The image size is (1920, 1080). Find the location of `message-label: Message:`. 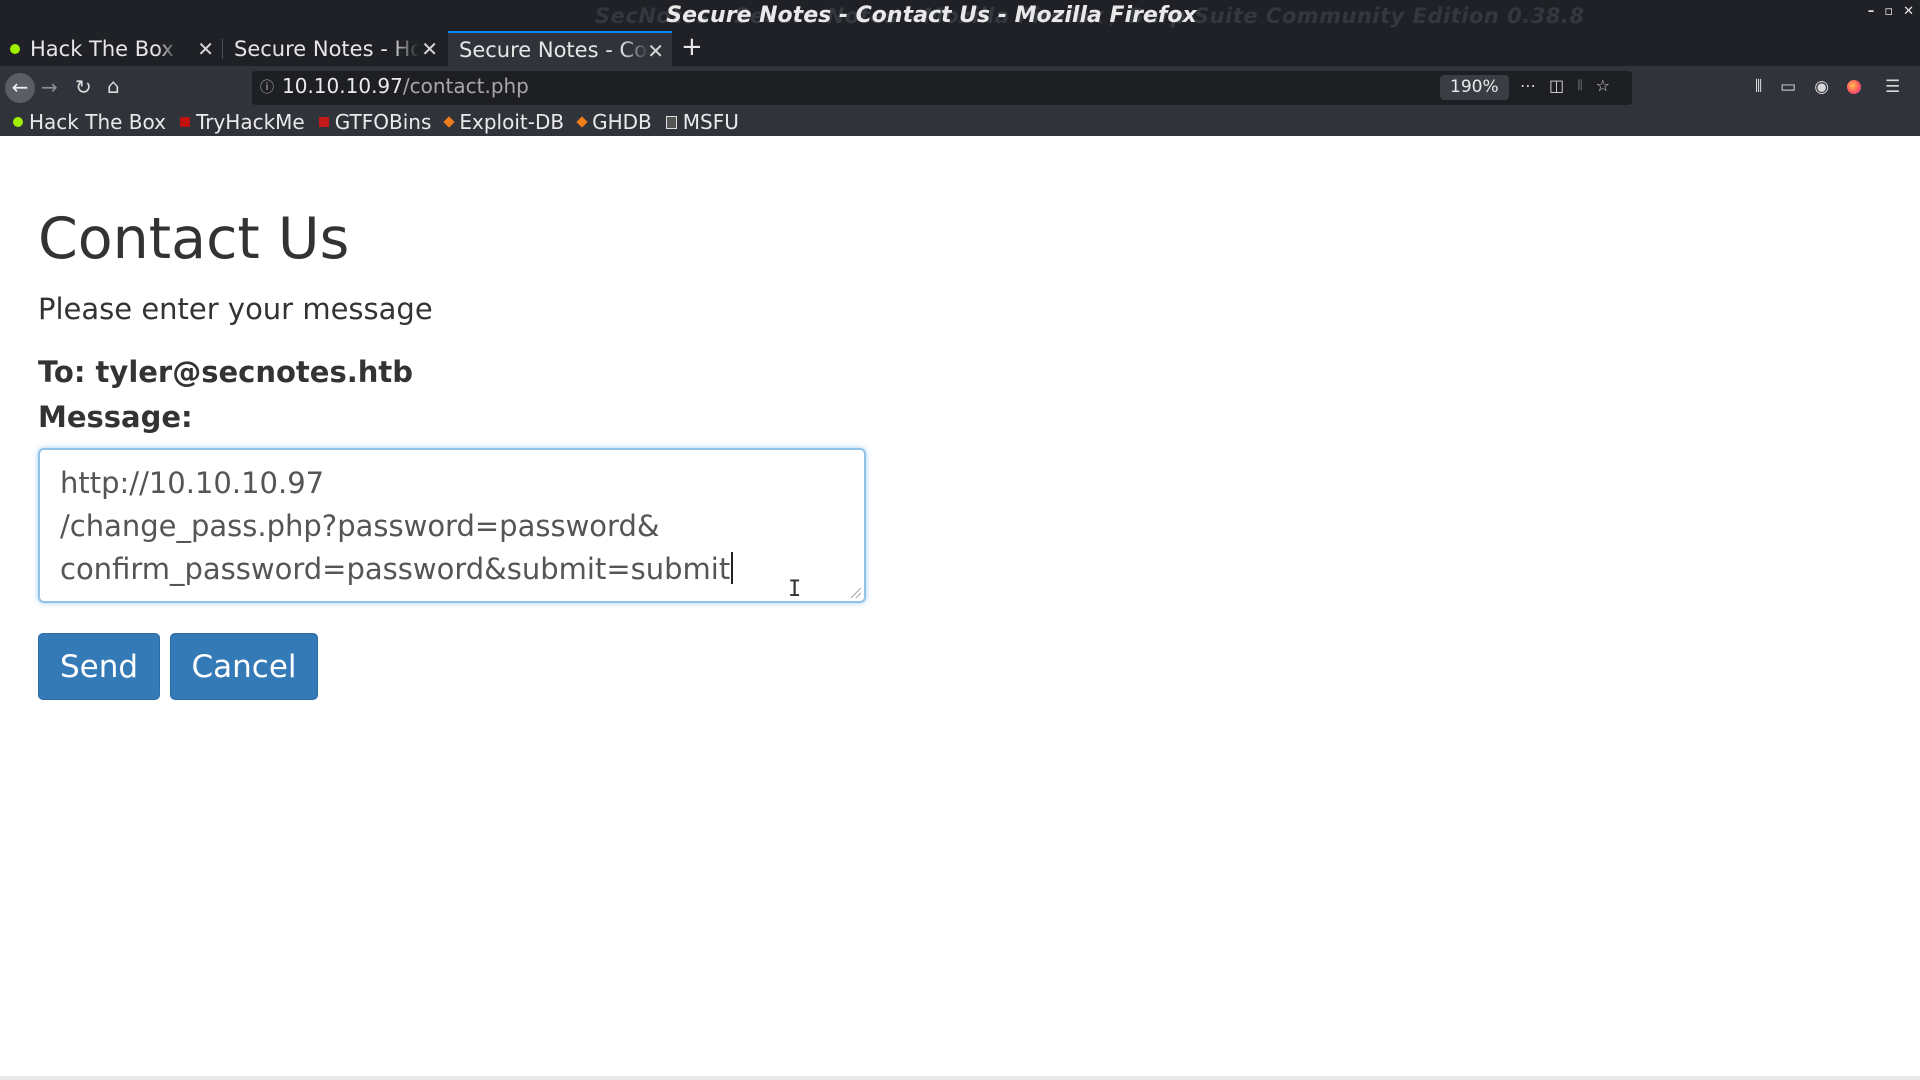

message-label: Message: is located at coordinates (115, 417).